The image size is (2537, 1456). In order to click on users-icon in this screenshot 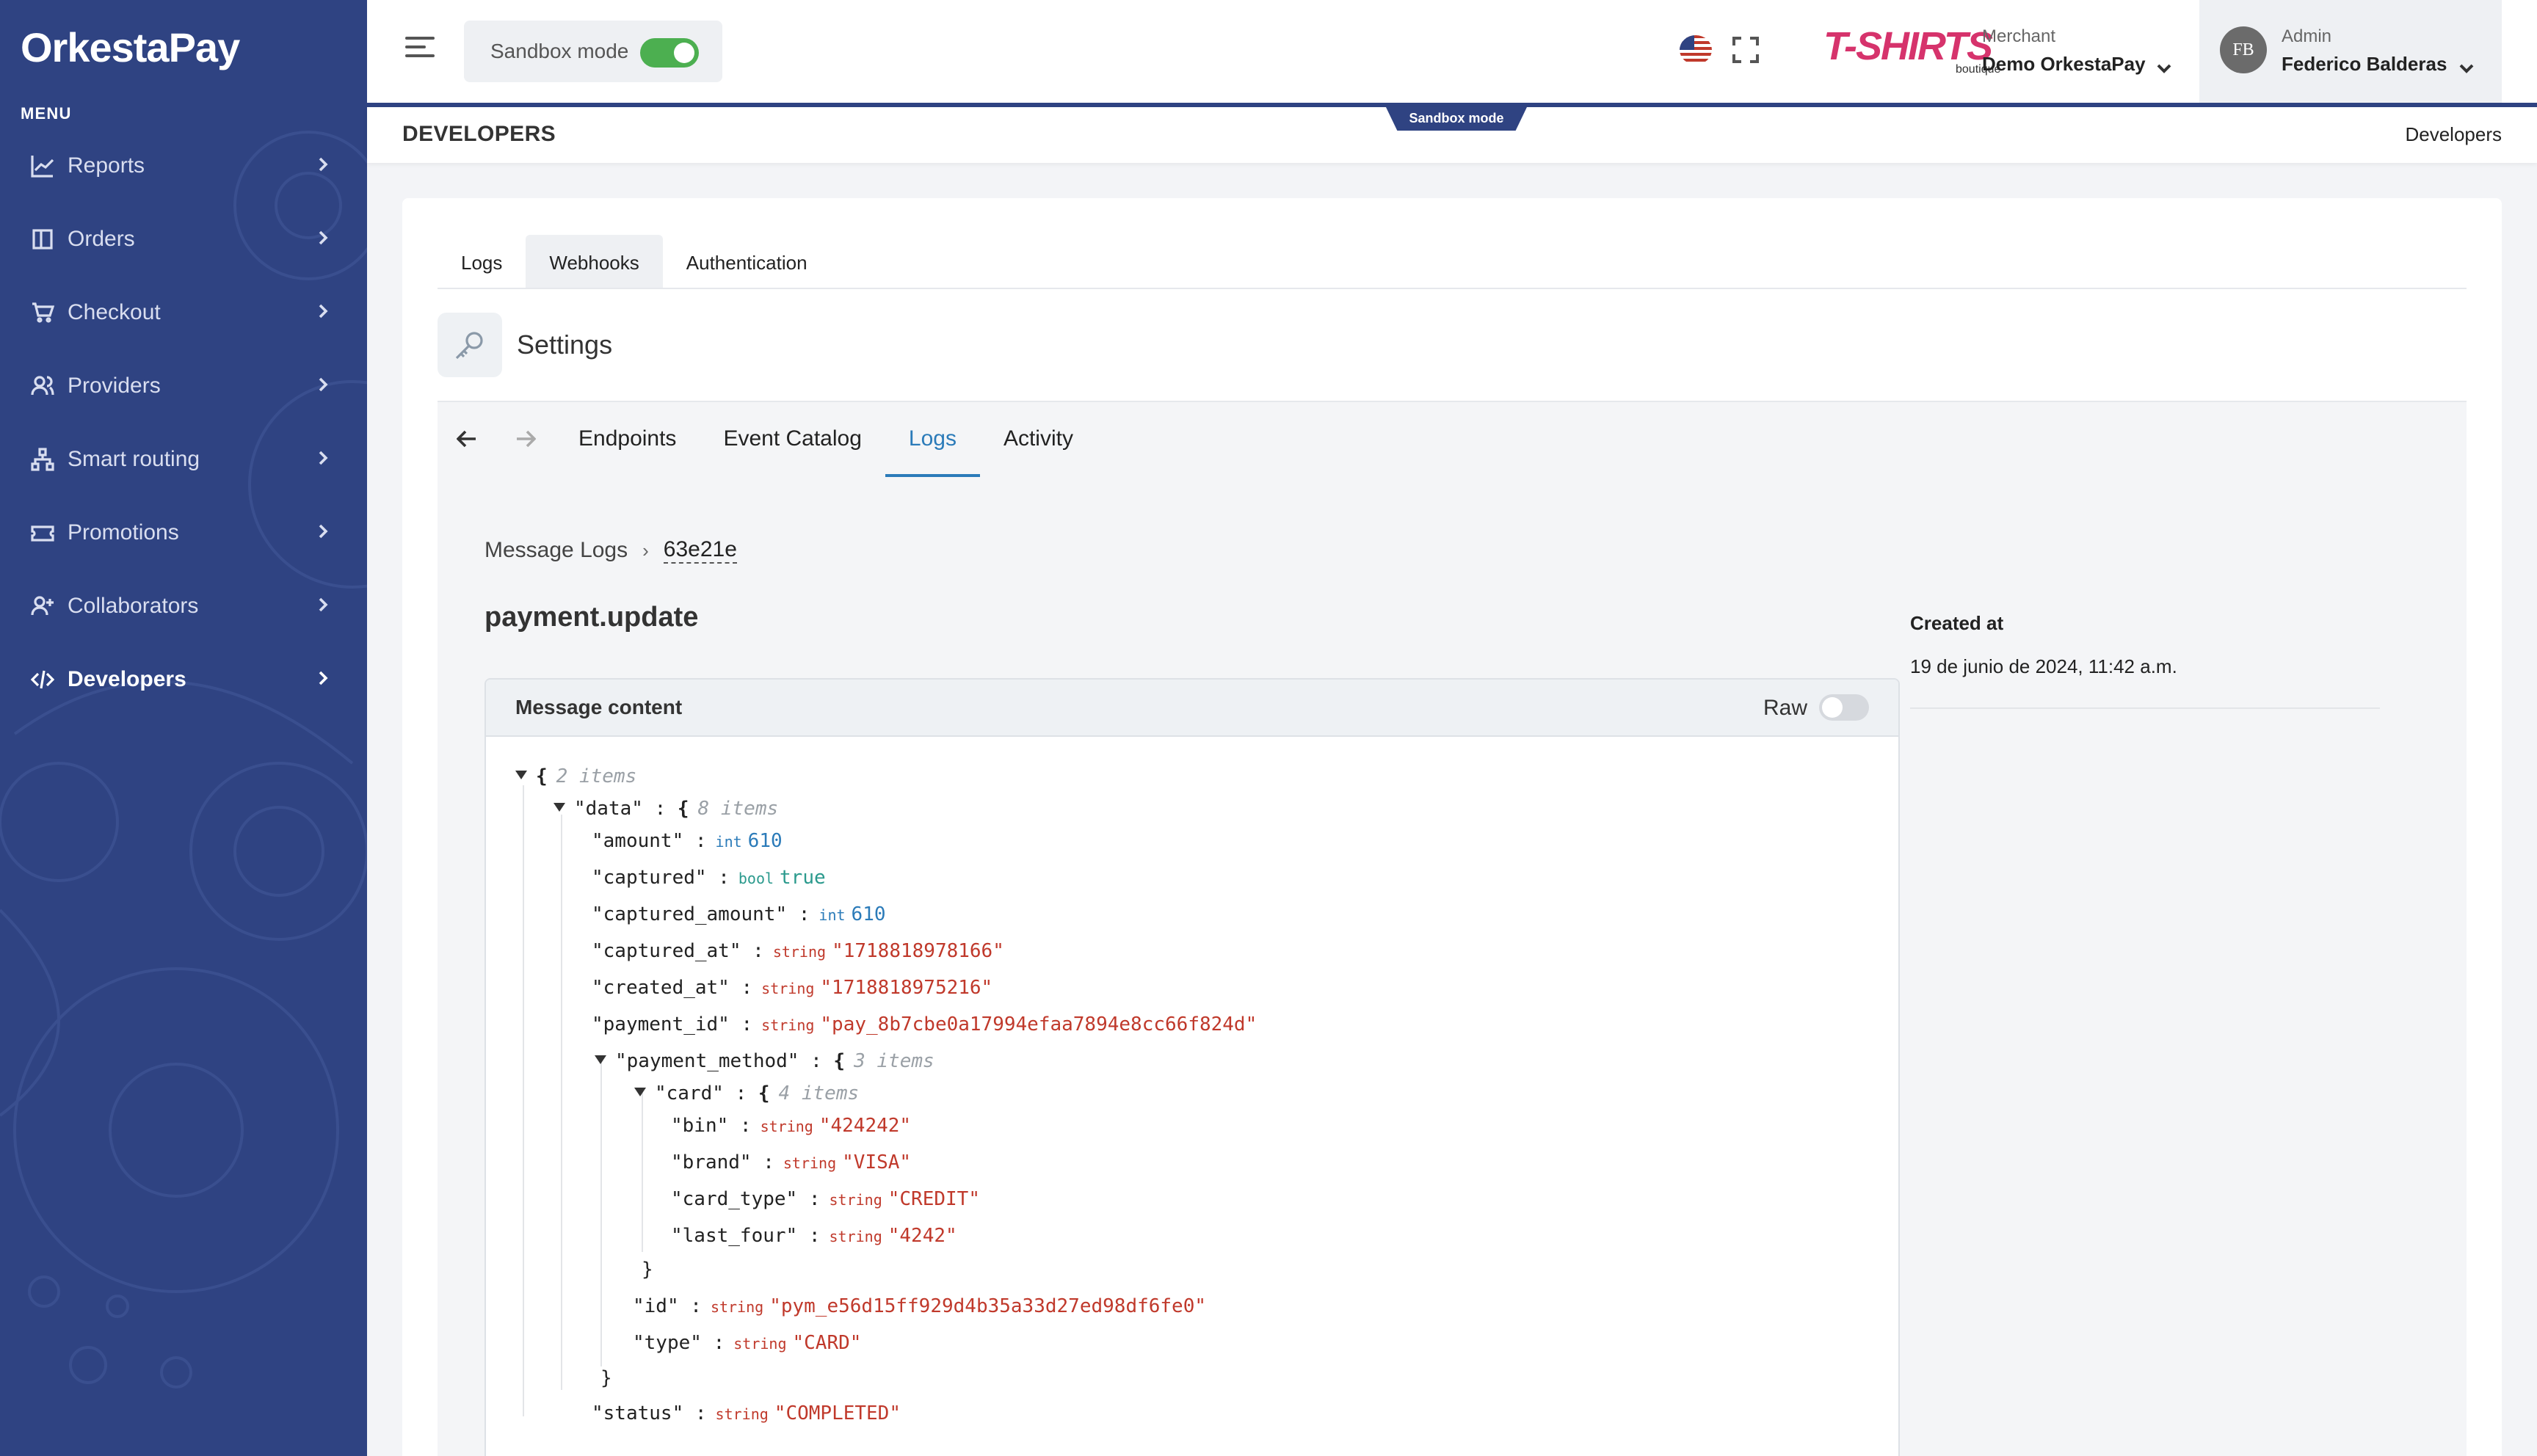, I will do `click(42, 386)`.